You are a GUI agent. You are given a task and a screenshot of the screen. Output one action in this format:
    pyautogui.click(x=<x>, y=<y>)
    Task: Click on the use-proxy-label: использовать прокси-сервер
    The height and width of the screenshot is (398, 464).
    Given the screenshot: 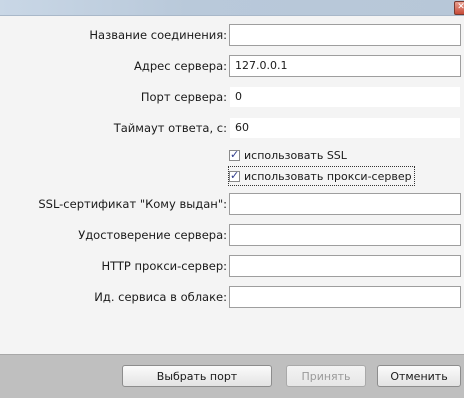 What is the action you would take?
    pyautogui.click(x=328, y=176)
    